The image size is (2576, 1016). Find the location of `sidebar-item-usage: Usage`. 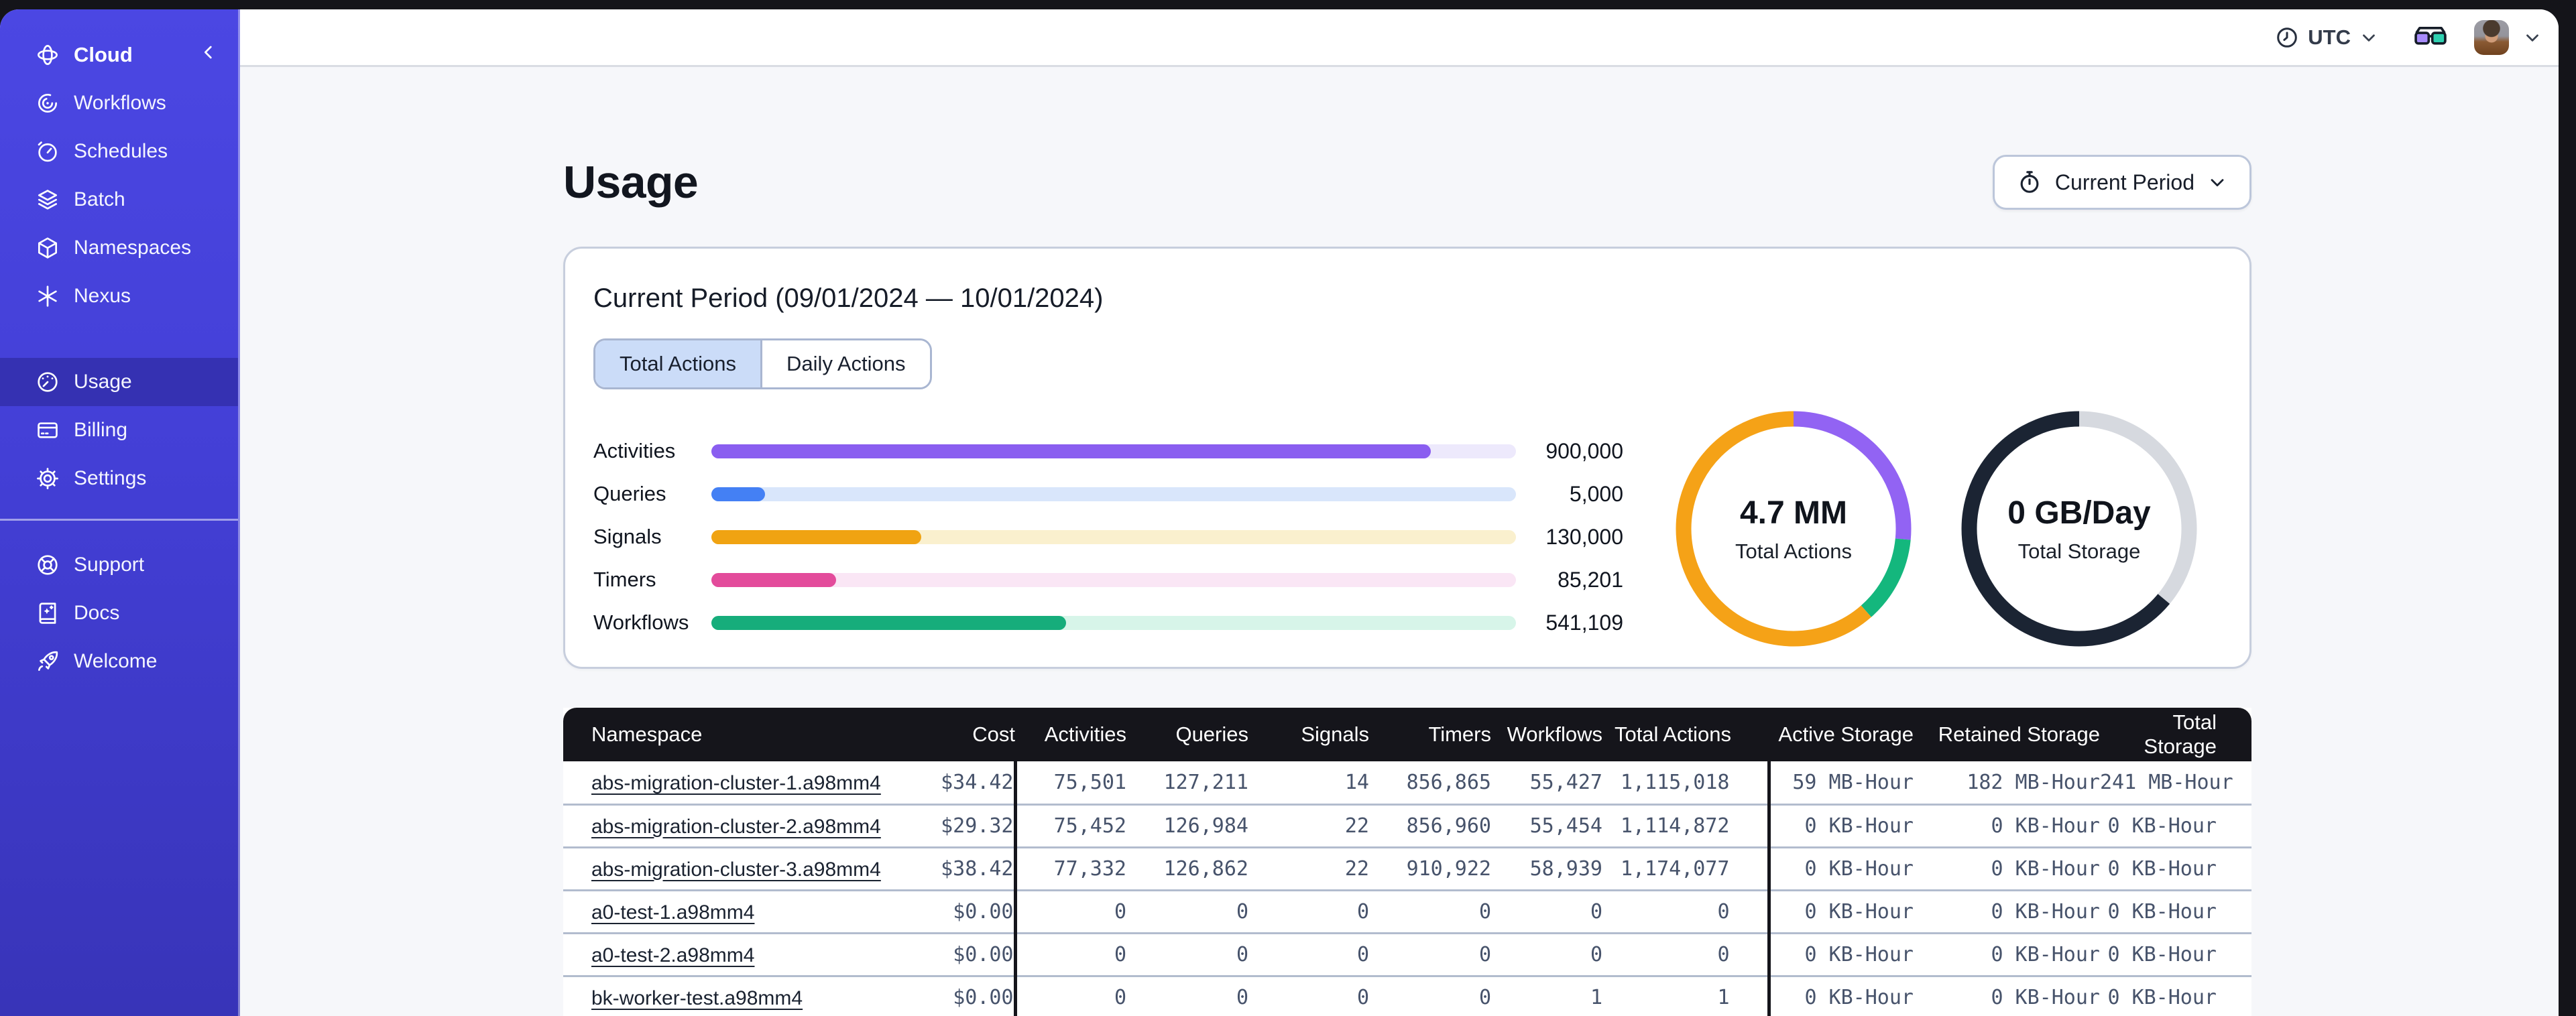

sidebar-item-usage: Usage is located at coordinates (119, 382).